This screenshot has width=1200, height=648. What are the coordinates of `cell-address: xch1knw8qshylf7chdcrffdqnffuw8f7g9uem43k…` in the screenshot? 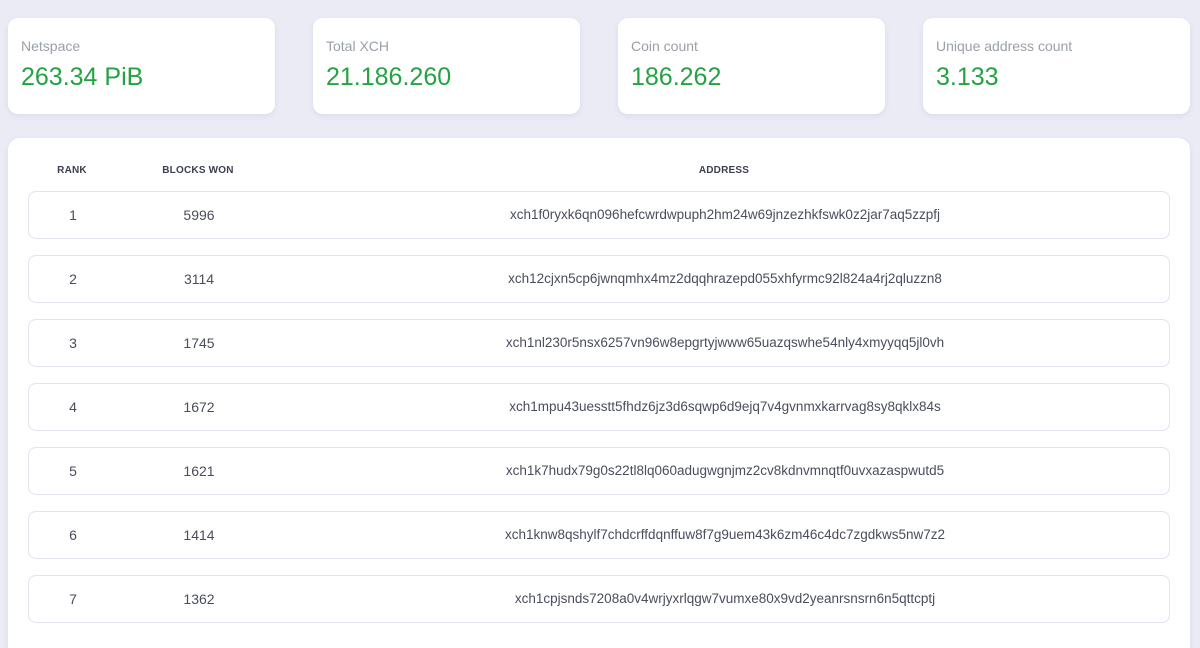 It's located at (725, 535).